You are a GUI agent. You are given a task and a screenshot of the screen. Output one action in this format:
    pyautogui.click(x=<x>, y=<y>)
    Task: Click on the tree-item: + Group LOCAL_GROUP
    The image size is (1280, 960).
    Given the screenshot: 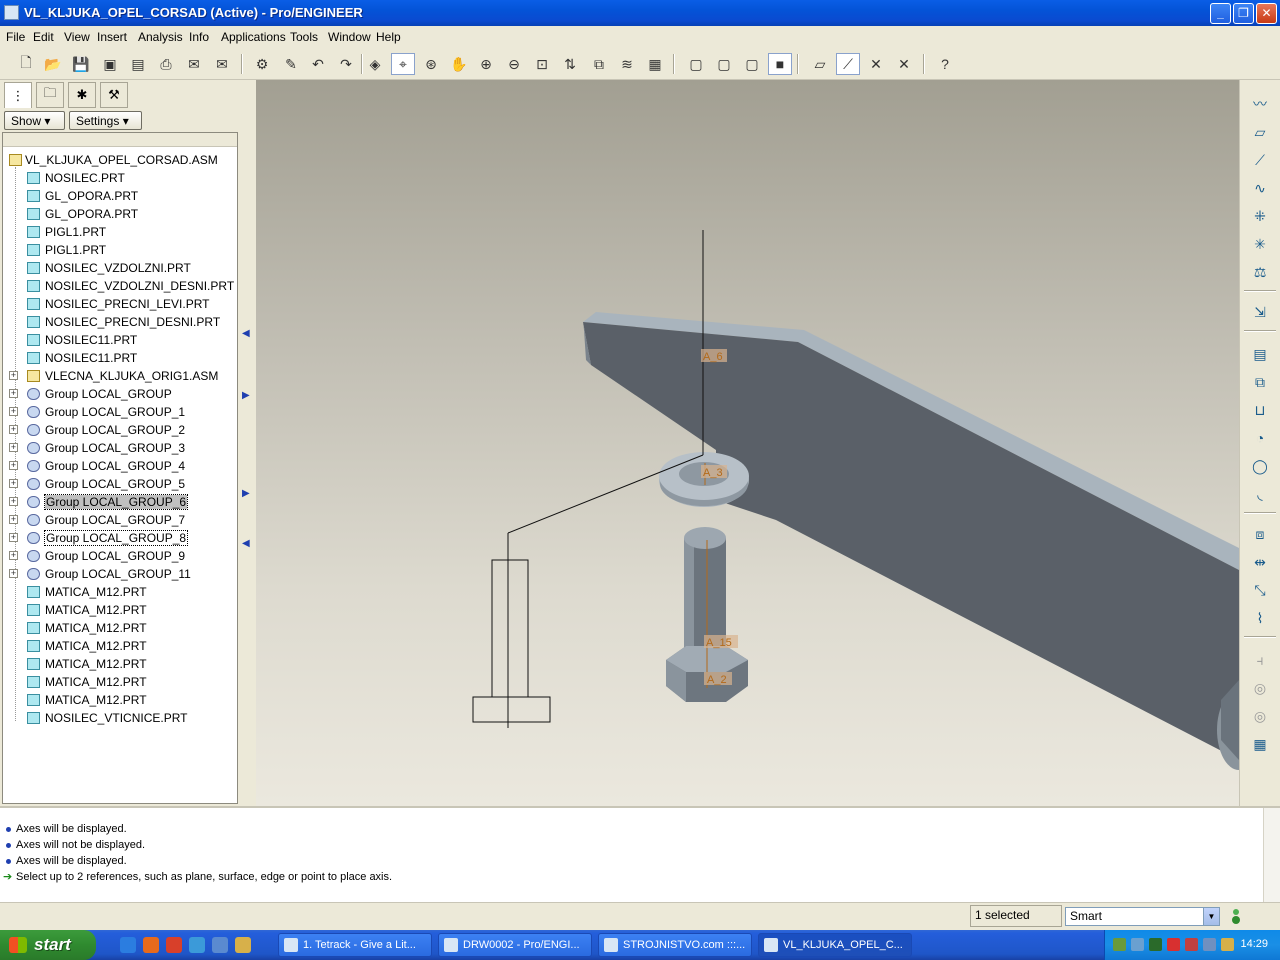 What is the action you would take?
    pyautogui.click(x=120, y=394)
    